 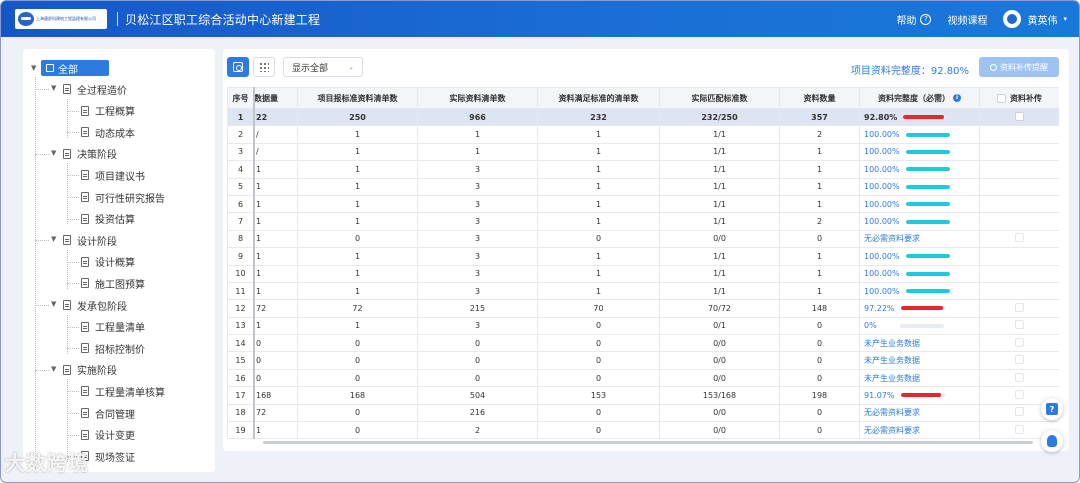 I want to click on filter-select: 显示全部 ⌄, so click(x=323, y=67).